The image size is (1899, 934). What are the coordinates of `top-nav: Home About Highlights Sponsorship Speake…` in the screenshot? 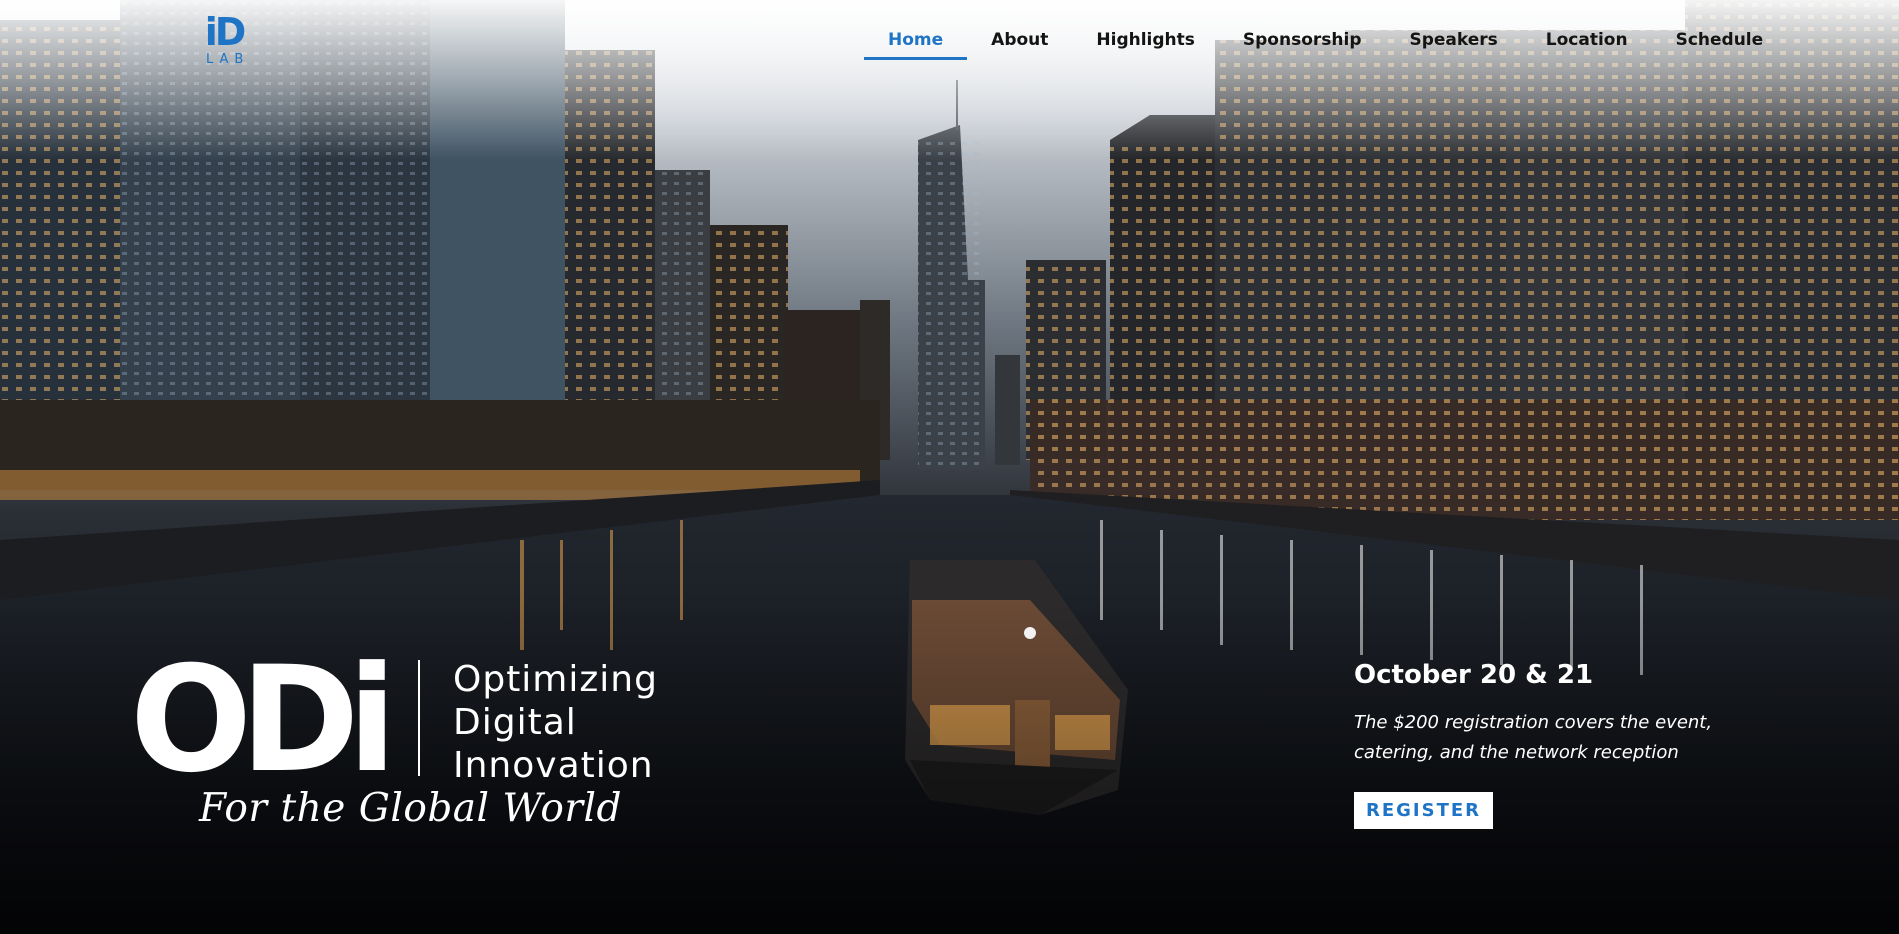 It's located at (1326, 45).